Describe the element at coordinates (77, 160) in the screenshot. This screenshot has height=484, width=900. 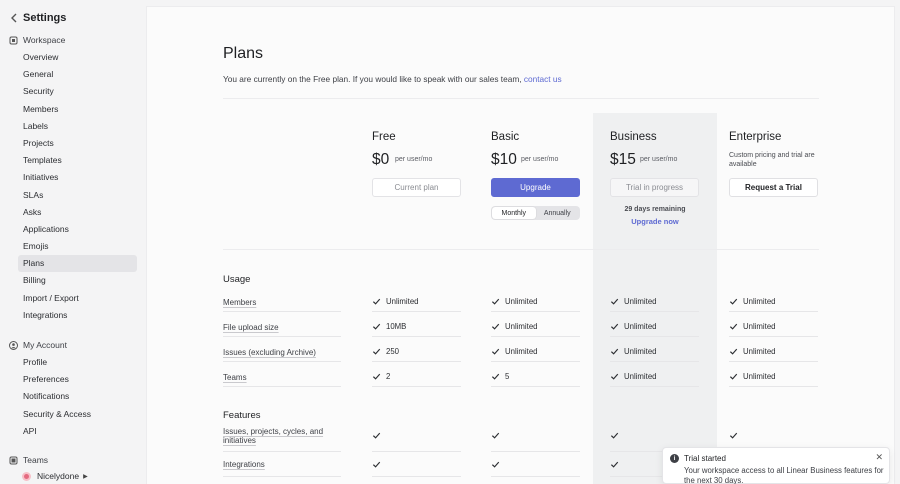
I see `sidebar-item-templates: Templates` at that location.